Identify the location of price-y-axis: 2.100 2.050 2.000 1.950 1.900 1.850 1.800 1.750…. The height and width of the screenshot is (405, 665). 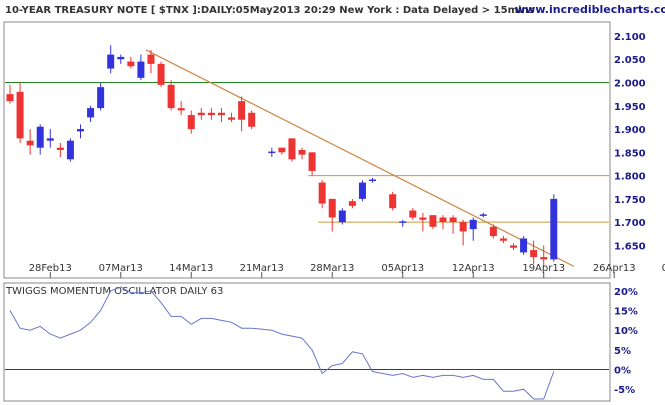
(630, 142).